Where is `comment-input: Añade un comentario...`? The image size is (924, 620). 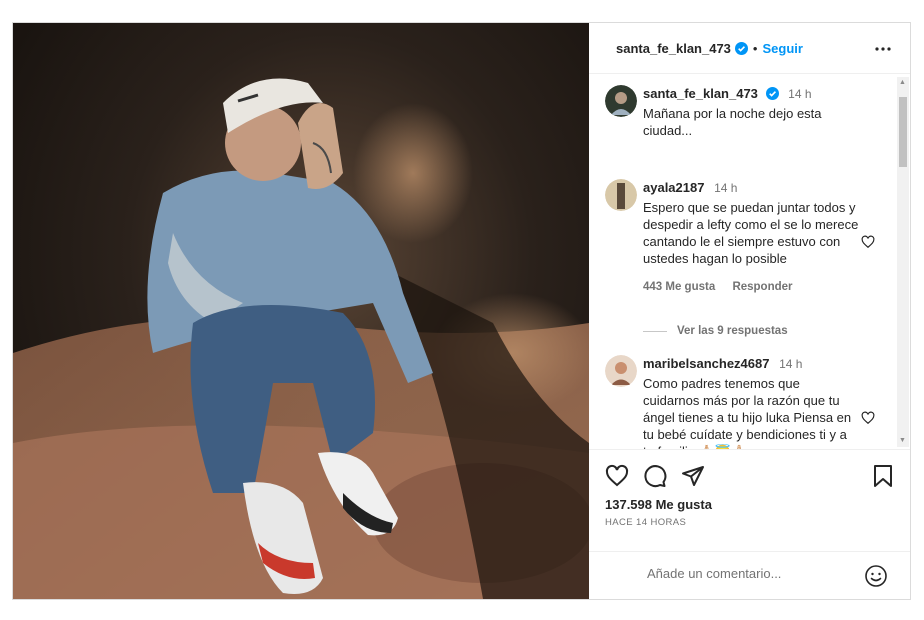 comment-input: Añade un comentario... is located at coordinates (714, 573).